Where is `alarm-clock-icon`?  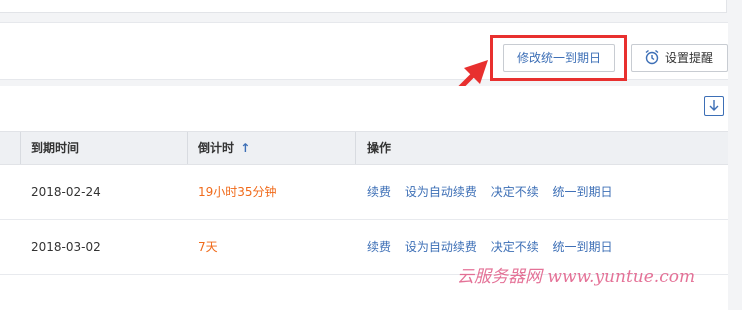 alarm-clock-icon is located at coordinates (652, 57).